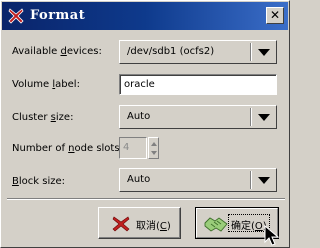 The image size is (320, 248). I want to click on stepper-buttons, so click(153, 148).